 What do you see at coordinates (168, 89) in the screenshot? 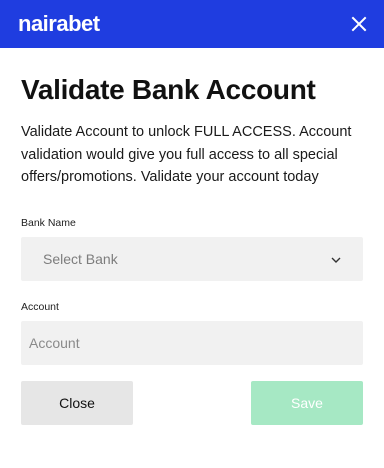
I see `page-title: Validate Bank Account` at bounding box center [168, 89].